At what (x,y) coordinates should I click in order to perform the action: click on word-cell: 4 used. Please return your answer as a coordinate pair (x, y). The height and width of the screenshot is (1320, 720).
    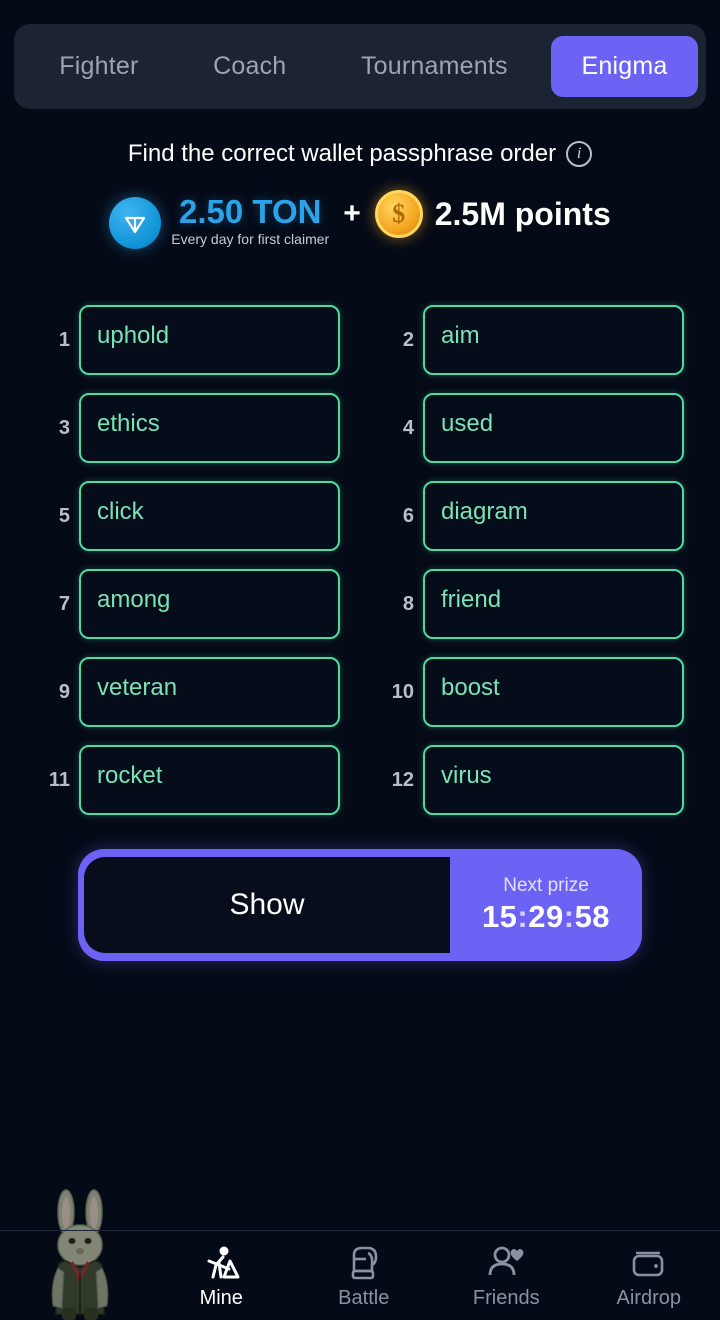
    Looking at the image, I should click on (532, 428).